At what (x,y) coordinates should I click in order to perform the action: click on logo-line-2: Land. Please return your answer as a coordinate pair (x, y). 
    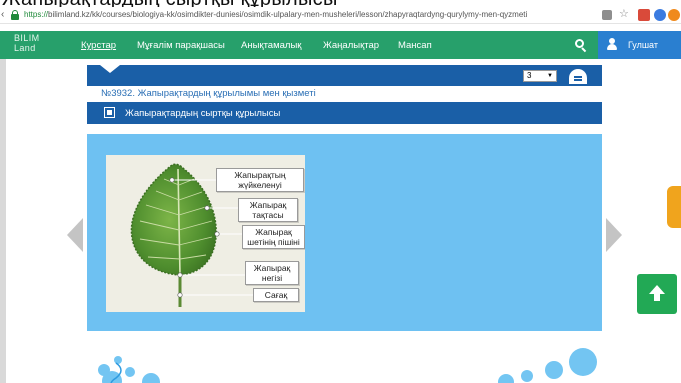
    Looking at the image, I should click on (25, 48).